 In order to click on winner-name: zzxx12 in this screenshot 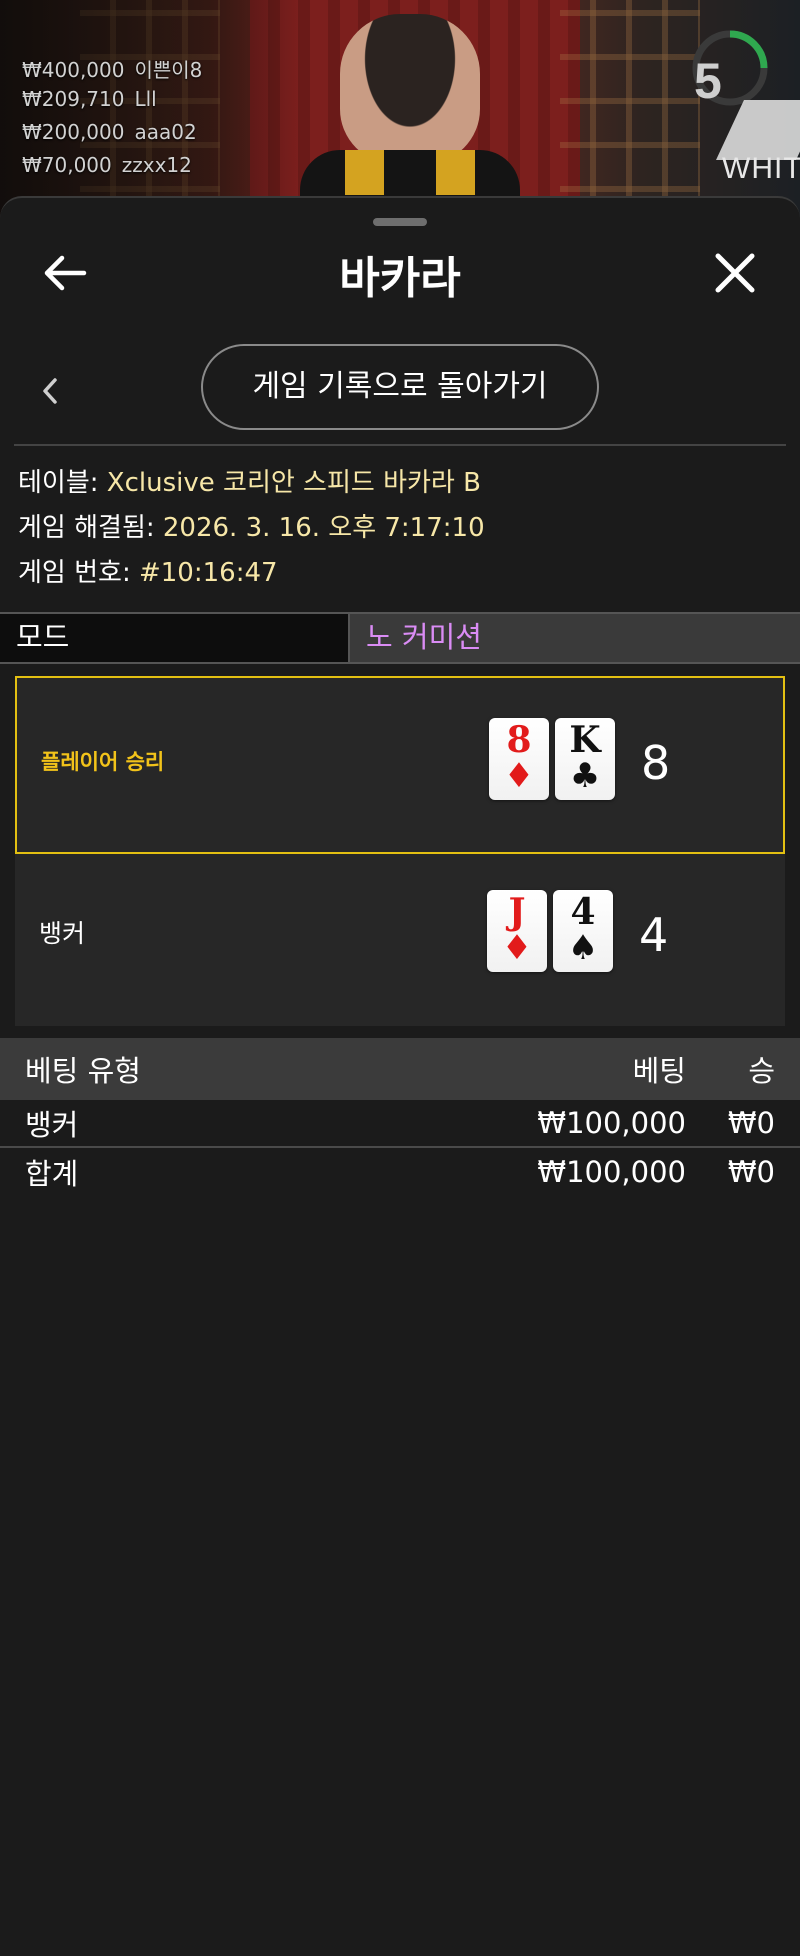, I will do `click(156, 165)`.